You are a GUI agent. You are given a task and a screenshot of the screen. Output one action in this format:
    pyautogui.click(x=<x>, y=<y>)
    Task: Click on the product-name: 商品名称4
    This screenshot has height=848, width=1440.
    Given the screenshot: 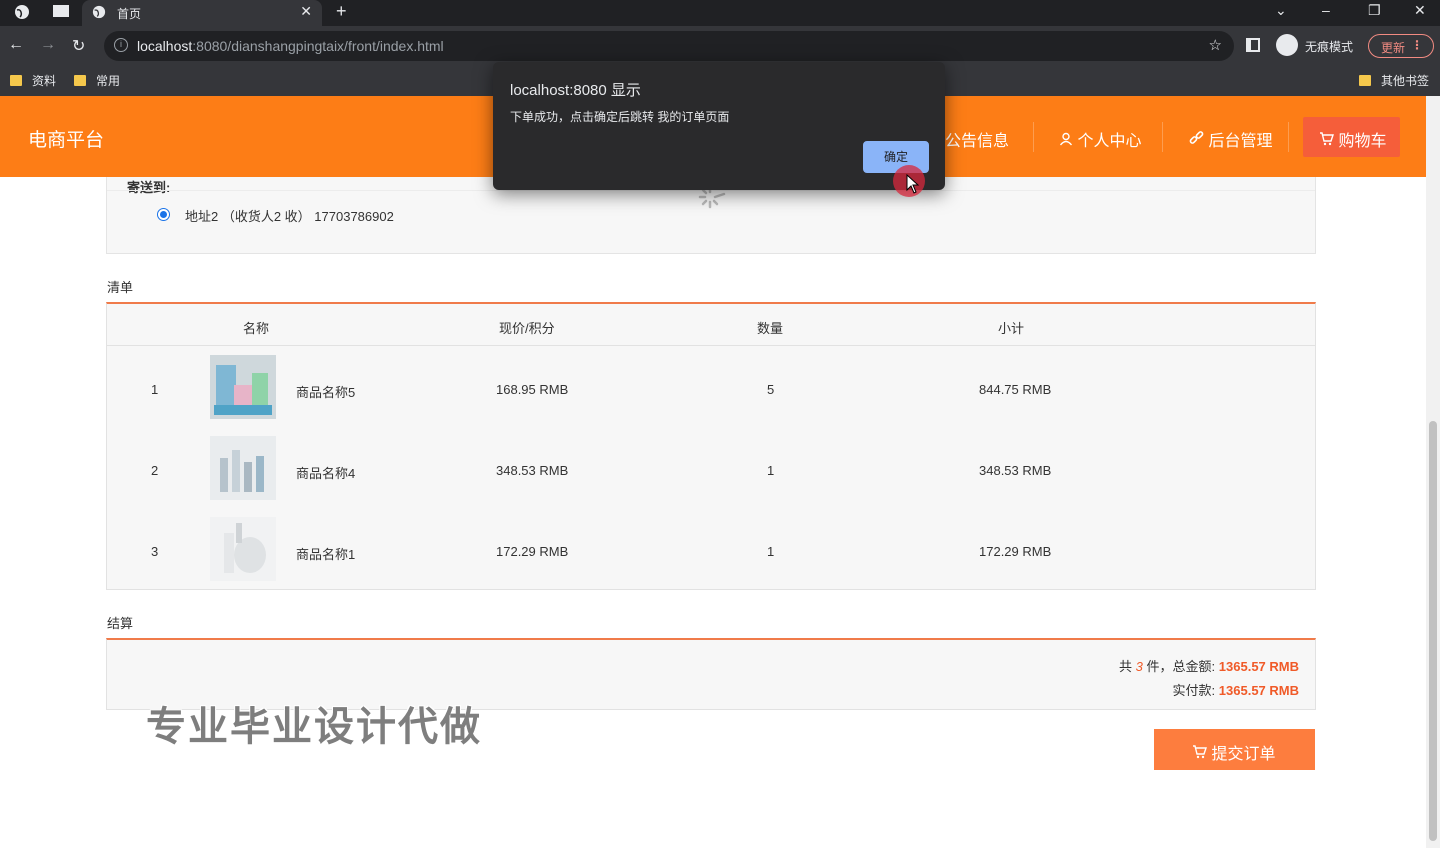 What is the action you would take?
    pyautogui.click(x=325, y=472)
    